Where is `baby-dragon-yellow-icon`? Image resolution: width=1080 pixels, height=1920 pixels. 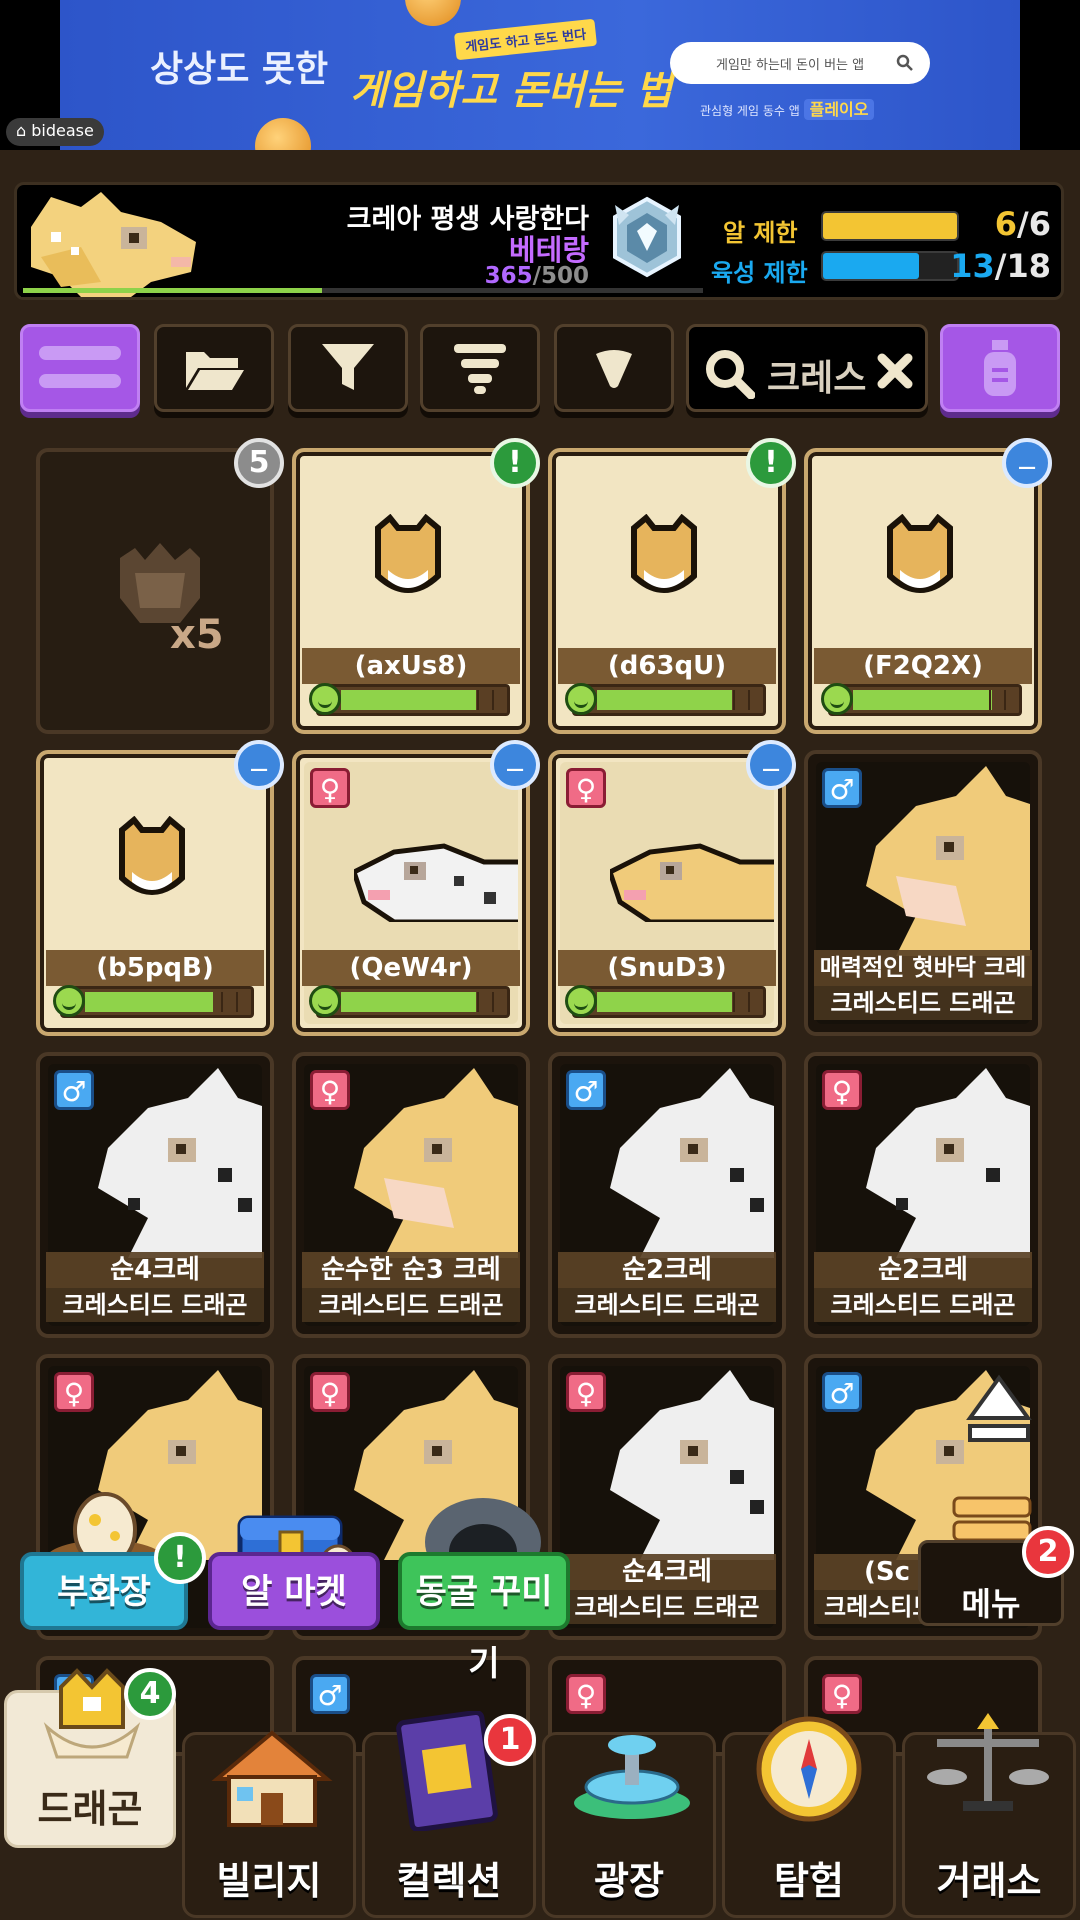 baby-dragon-yellow-icon is located at coordinates (692, 882).